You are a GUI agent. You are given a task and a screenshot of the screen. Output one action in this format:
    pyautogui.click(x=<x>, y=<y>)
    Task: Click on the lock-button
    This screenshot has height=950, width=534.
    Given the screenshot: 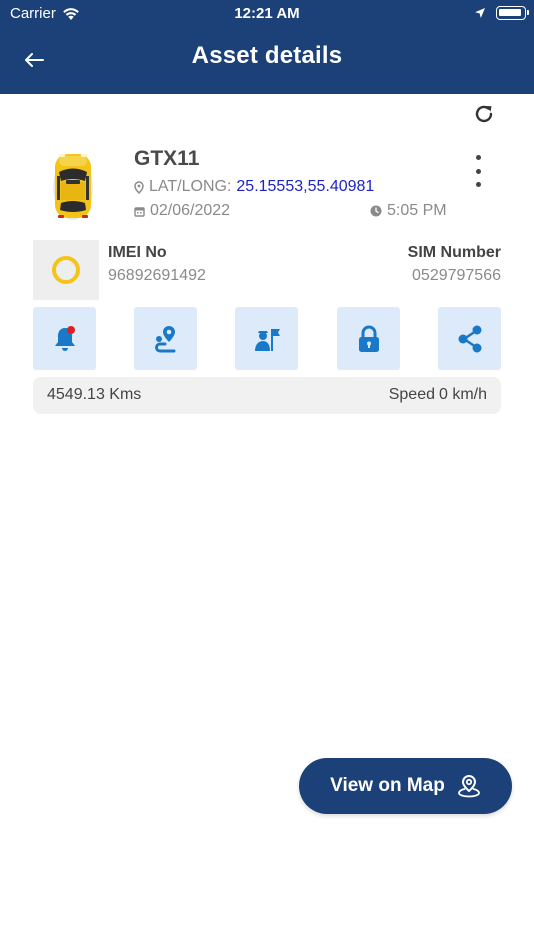 What is the action you would take?
    pyautogui.click(x=368, y=338)
    